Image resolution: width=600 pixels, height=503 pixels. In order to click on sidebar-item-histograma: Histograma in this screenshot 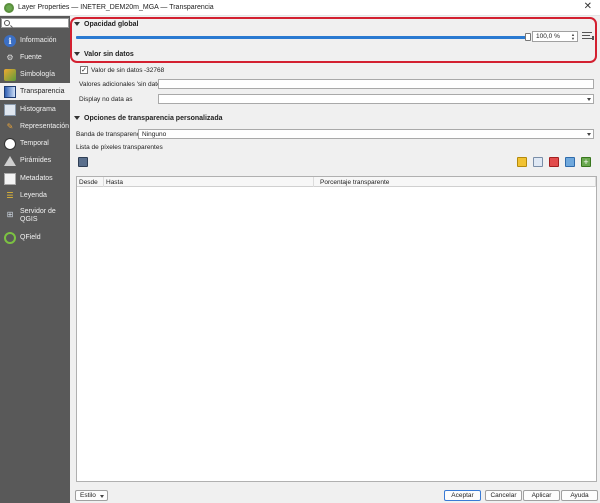, I will do `click(35, 109)`.